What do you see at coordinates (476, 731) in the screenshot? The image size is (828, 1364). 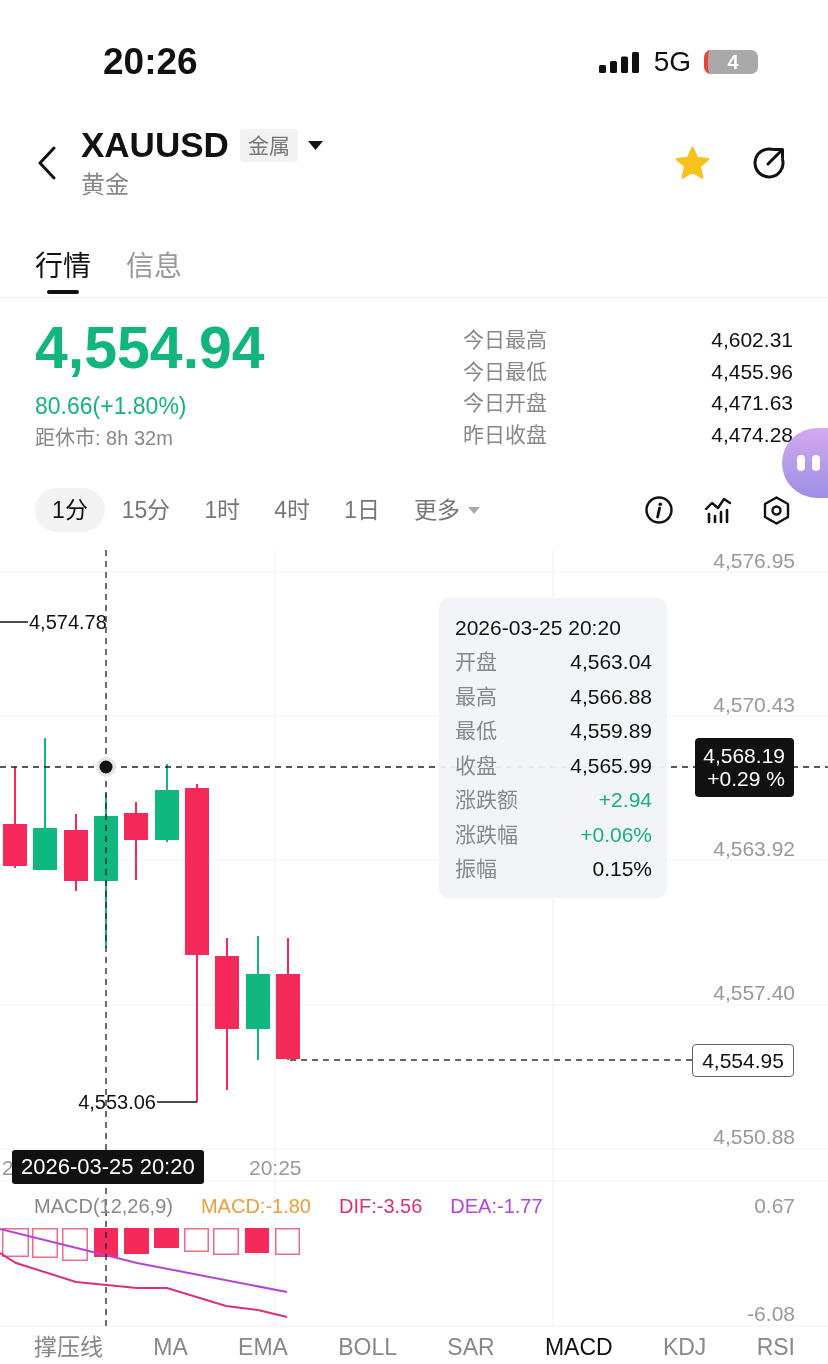 I see `tooltip-label: 最低` at bounding box center [476, 731].